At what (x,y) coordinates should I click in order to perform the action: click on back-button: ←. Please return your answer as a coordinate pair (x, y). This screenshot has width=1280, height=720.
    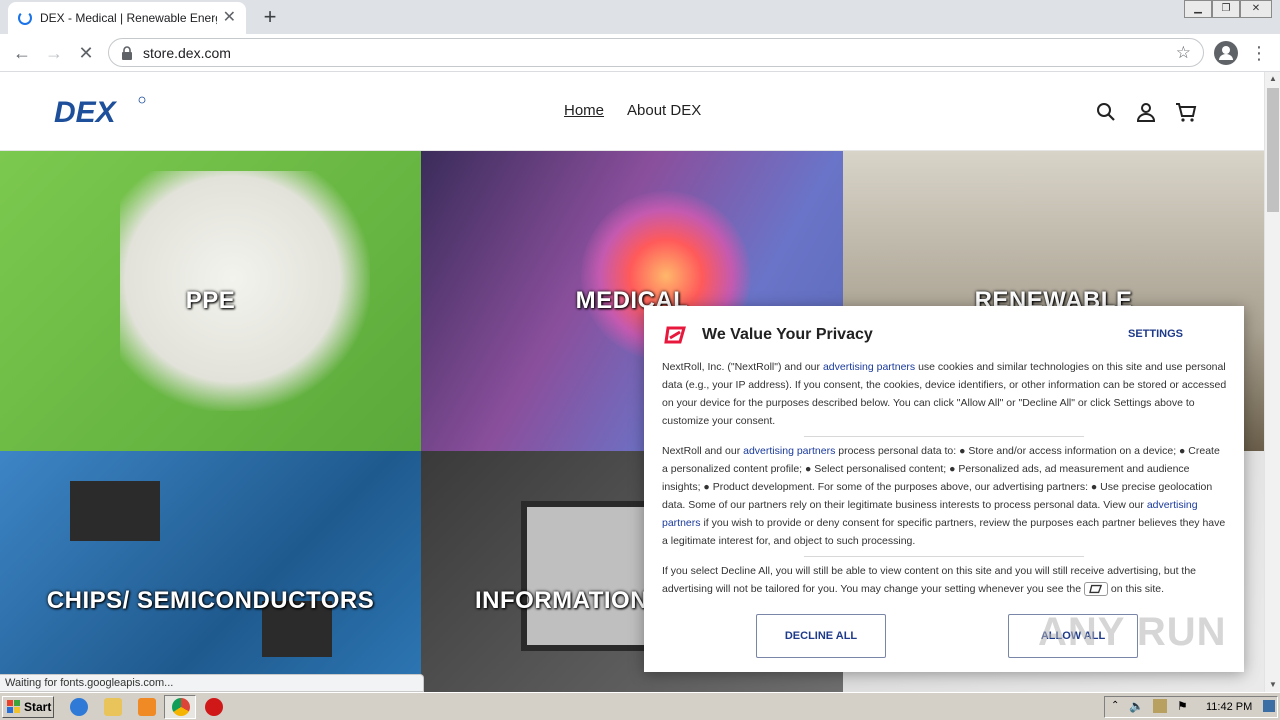
    Looking at the image, I should click on (22, 53).